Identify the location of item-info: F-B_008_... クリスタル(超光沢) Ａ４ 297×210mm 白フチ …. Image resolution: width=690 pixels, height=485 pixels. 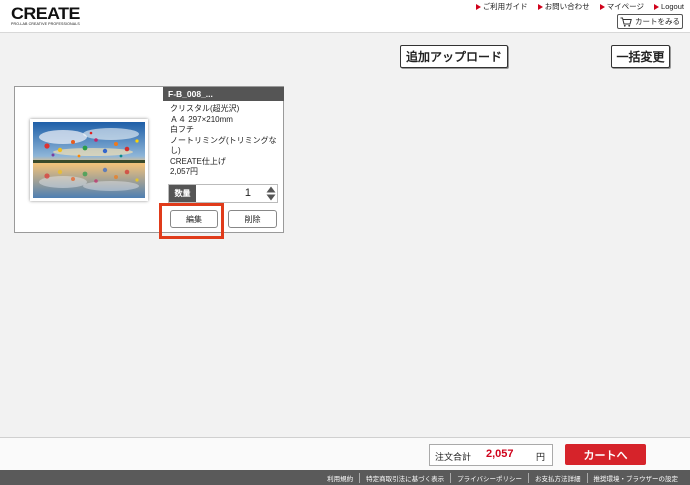
(223, 159).